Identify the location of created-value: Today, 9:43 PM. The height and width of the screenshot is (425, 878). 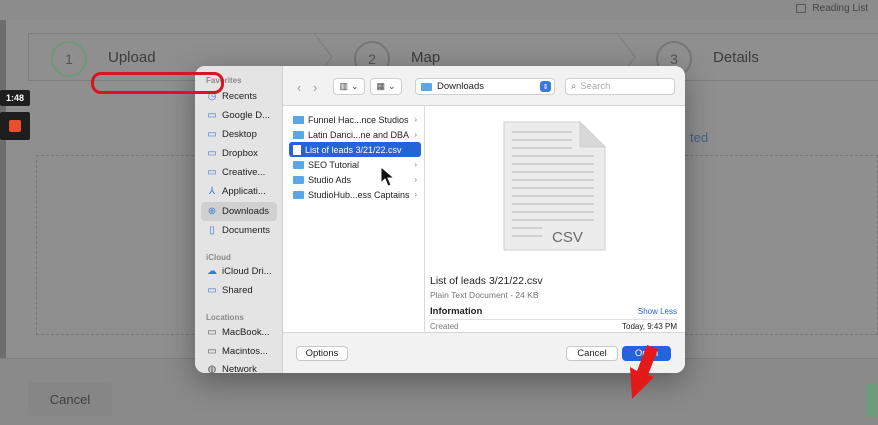
(649, 326).